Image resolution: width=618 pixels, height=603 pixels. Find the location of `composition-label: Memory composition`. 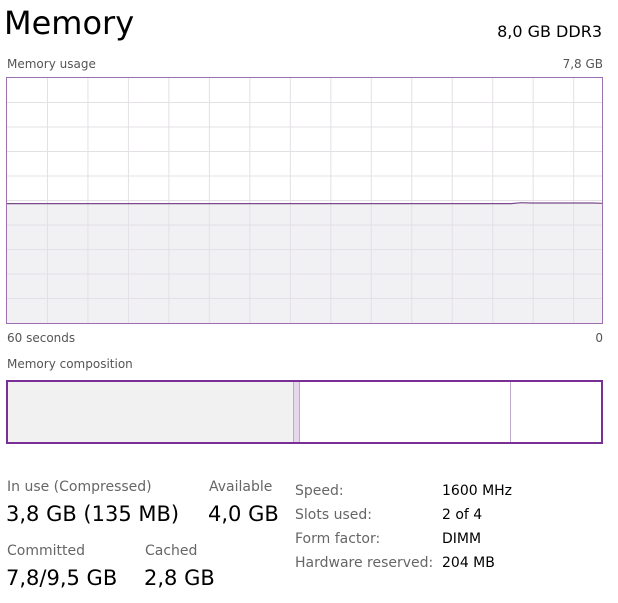

composition-label: Memory composition is located at coordinates (70, 364).